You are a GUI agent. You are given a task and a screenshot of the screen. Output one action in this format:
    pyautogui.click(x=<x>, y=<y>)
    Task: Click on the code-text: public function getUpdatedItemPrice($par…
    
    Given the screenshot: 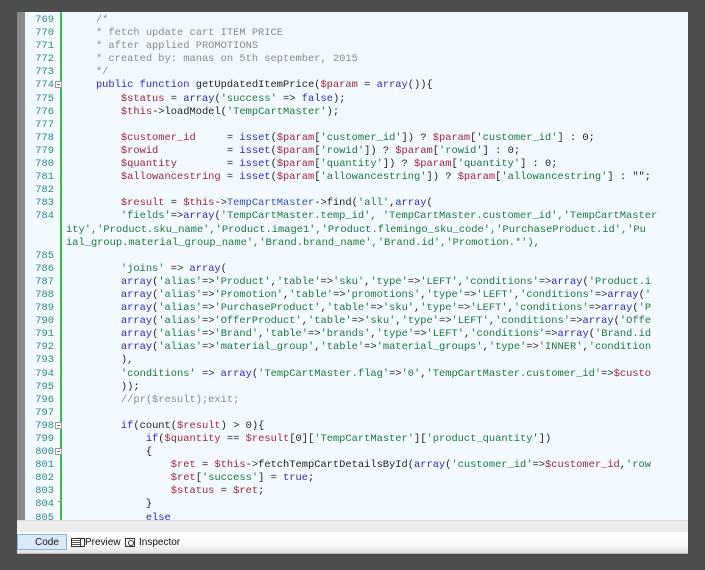 What is the action you would take?
    pyautogui.click(x=252, y=85)
    